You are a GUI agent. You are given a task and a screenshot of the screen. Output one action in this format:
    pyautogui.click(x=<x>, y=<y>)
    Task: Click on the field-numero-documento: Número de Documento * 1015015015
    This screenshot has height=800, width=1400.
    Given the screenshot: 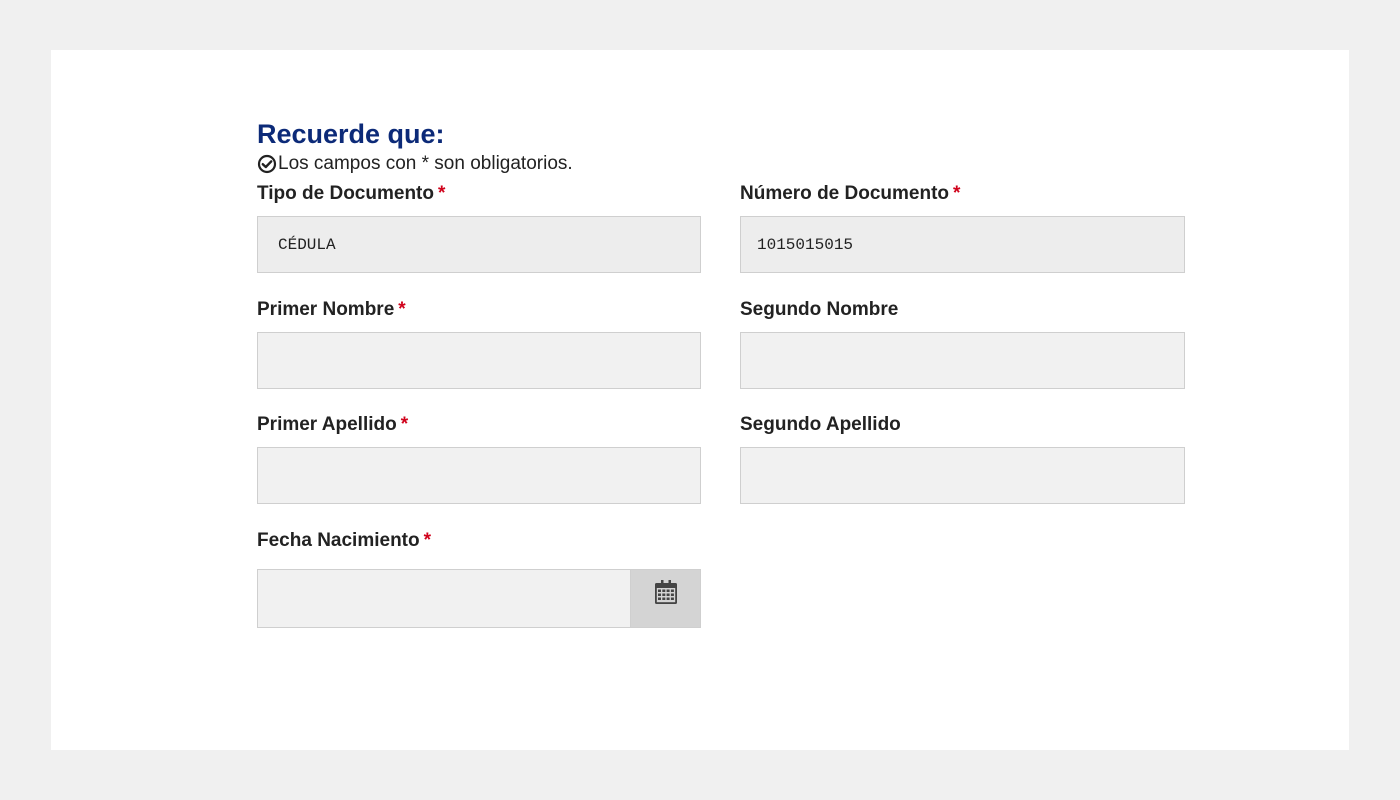 What is the action you would take?
    pyautogui.click(x=962, y=227)
    